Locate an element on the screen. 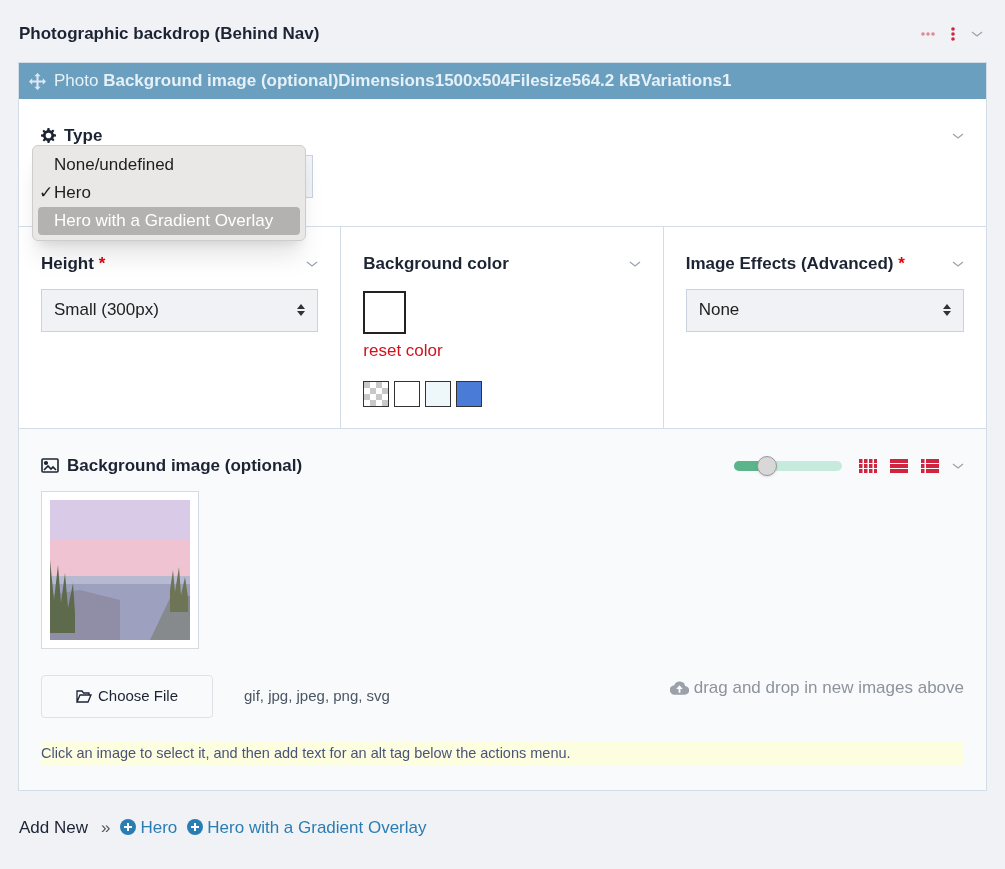 The width and height of the screenshot is (1005, 869). background-image-label: Background image (optional) is located at coordinates (185, 466).